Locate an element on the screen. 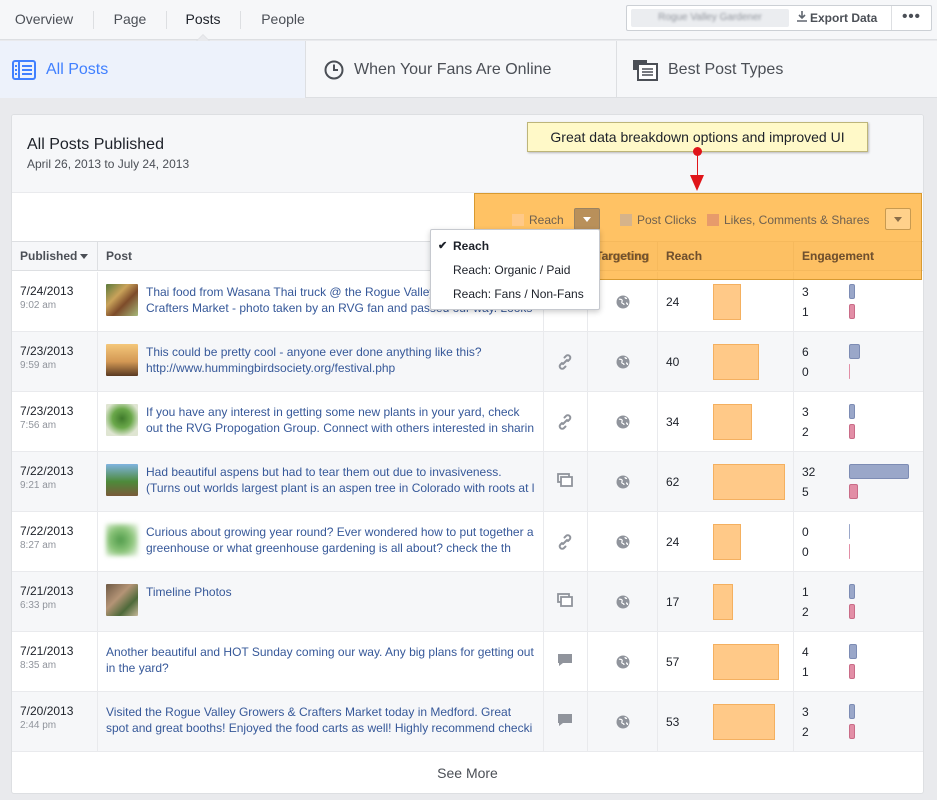  post-clicks-value: 6 is located at coordinates (805, 352).